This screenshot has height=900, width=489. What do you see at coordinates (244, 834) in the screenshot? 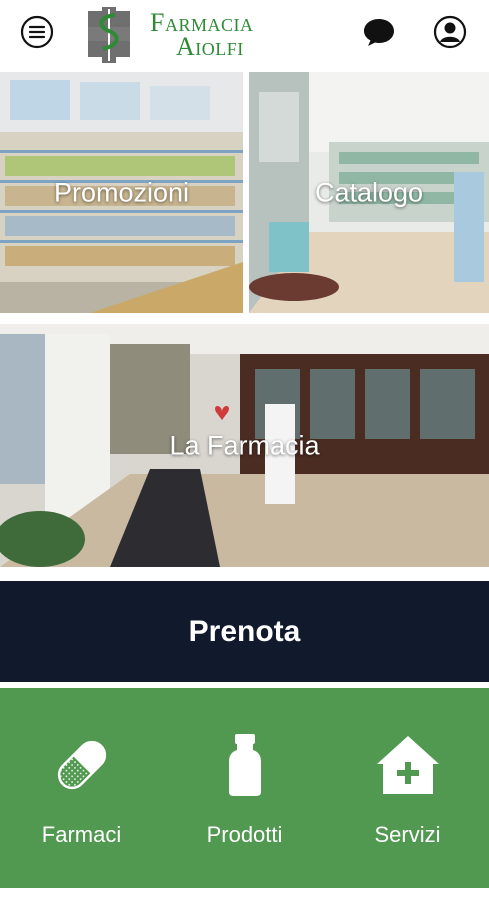
I see `nav-label-prodotti: Prodotti` at bounding box center [244, 834].